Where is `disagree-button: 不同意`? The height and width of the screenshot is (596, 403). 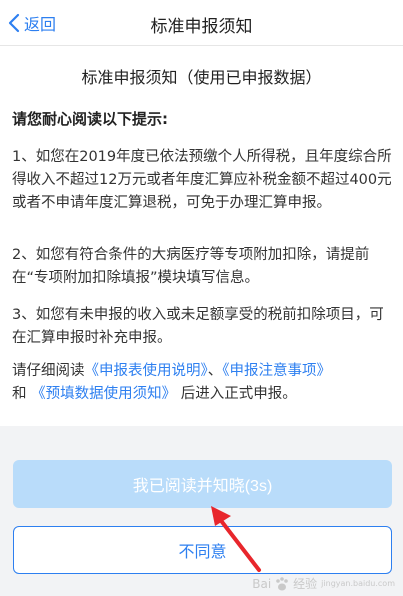 disagree-button: 不同意 is located at coordinates (202, 550).